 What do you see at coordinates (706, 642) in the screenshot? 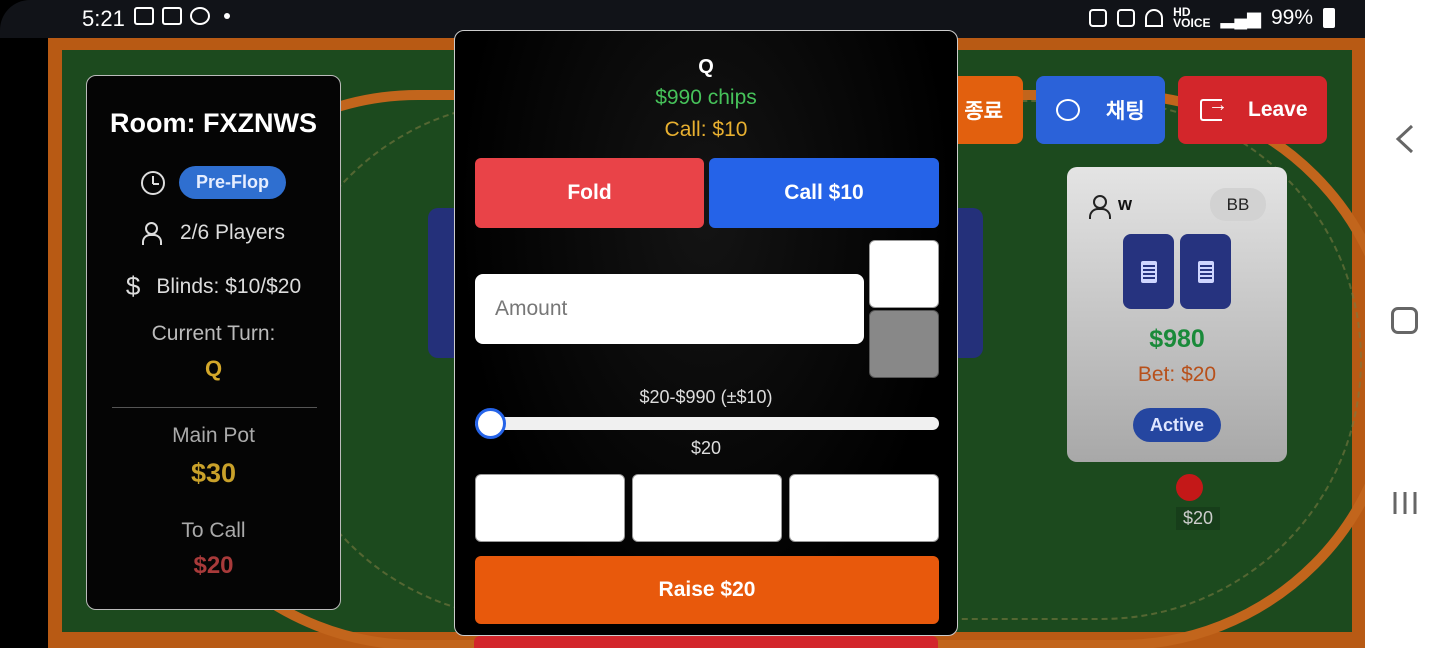
I see `all-in-button` at bounding box center [706, 642].